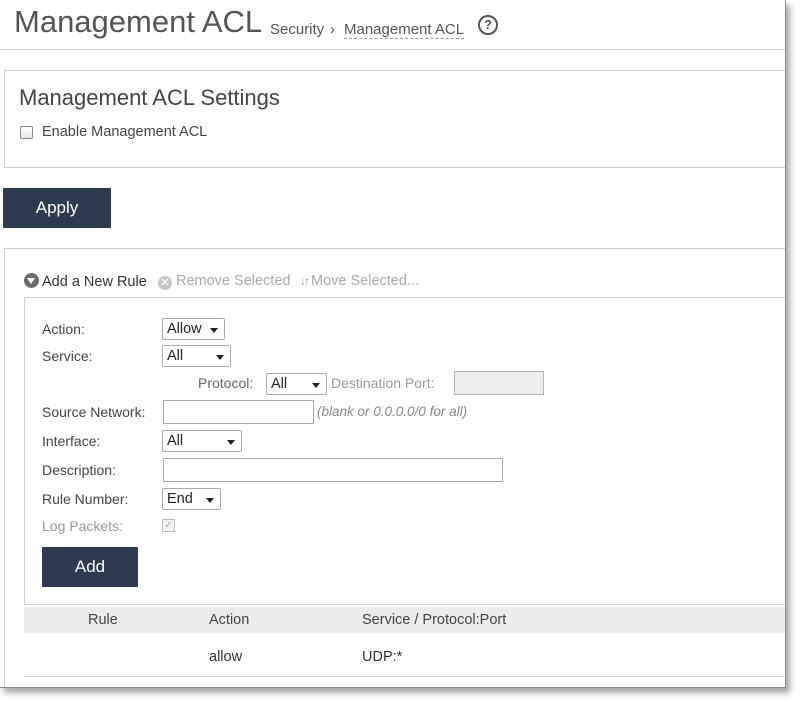 The width and height of the screenshot is (801, 702). Describe the element at coordinates (226, 383) in the screenshot. I see `protocol-label: Protocol:` at that location.